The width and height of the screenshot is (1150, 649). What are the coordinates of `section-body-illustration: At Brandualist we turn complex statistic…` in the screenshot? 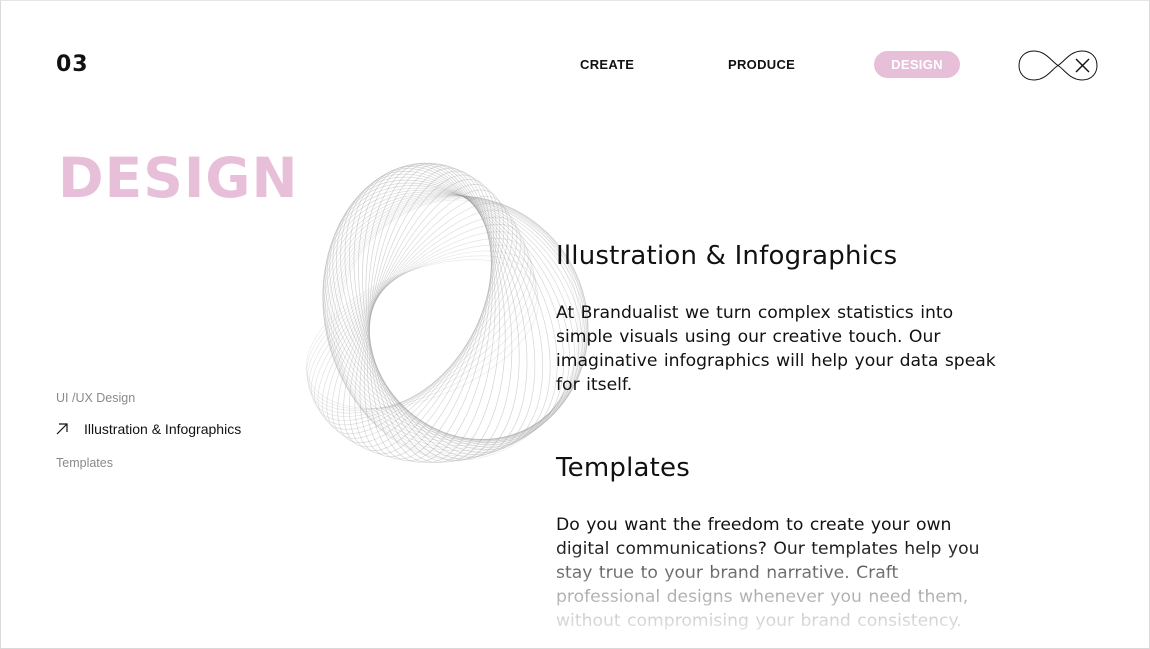 It's located at (776, 349).